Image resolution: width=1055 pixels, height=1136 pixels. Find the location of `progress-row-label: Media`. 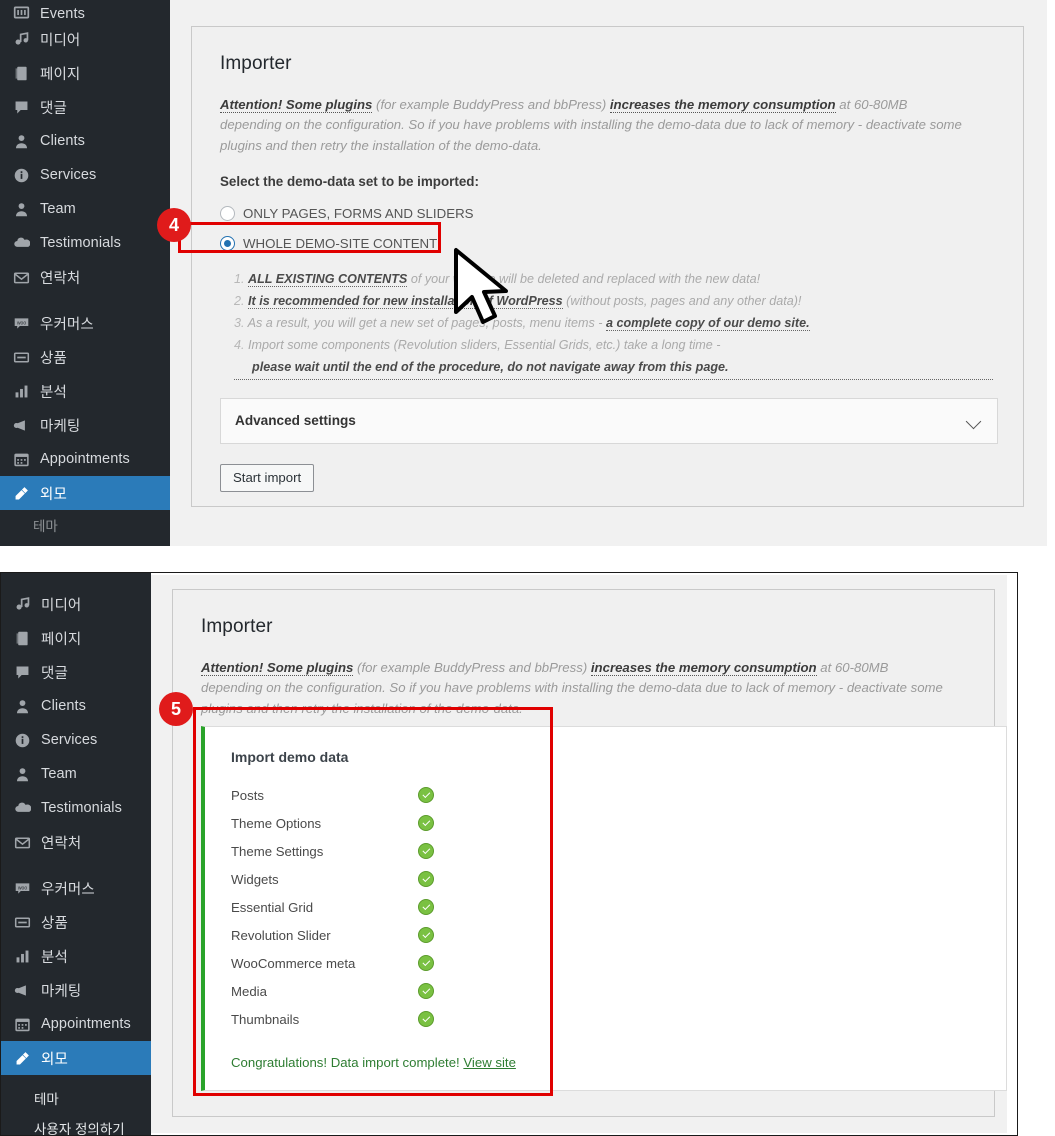

progress-row-label: Media is located at coordinates (249, 991).